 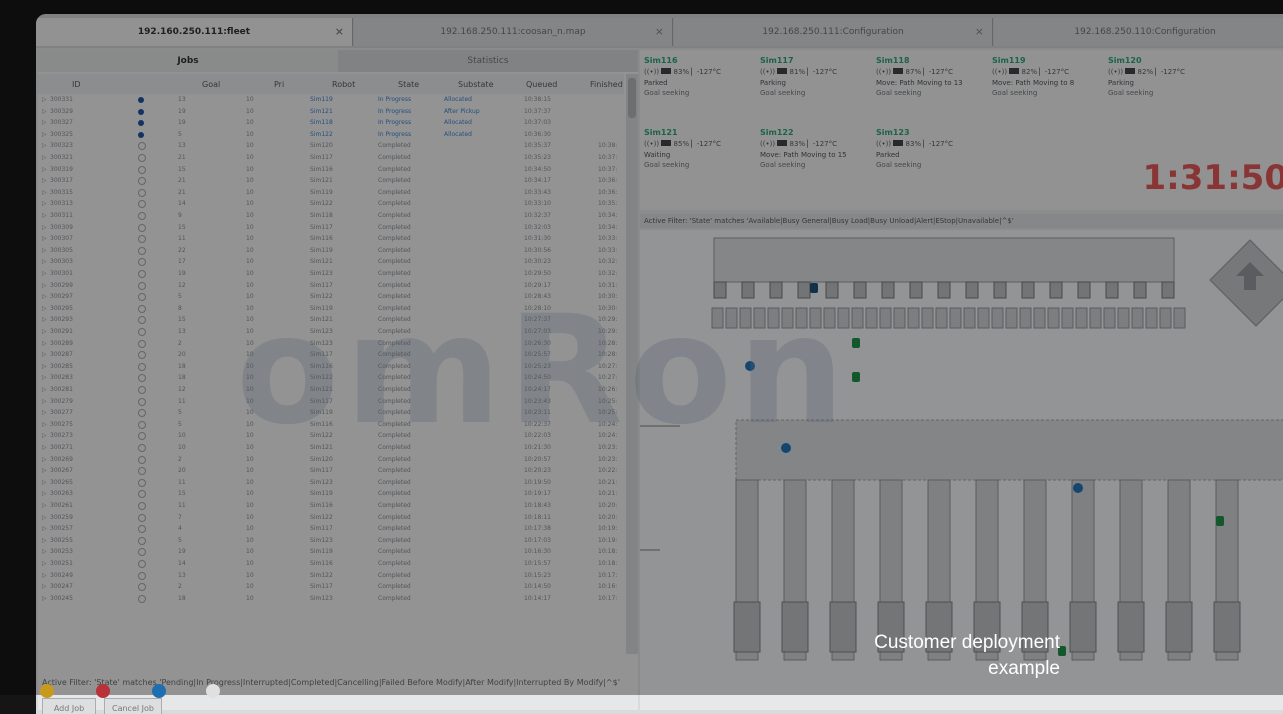 I want to click on tab-configuration-110: 192.168.250.110:Configuration, so click(x=1138, y=32).